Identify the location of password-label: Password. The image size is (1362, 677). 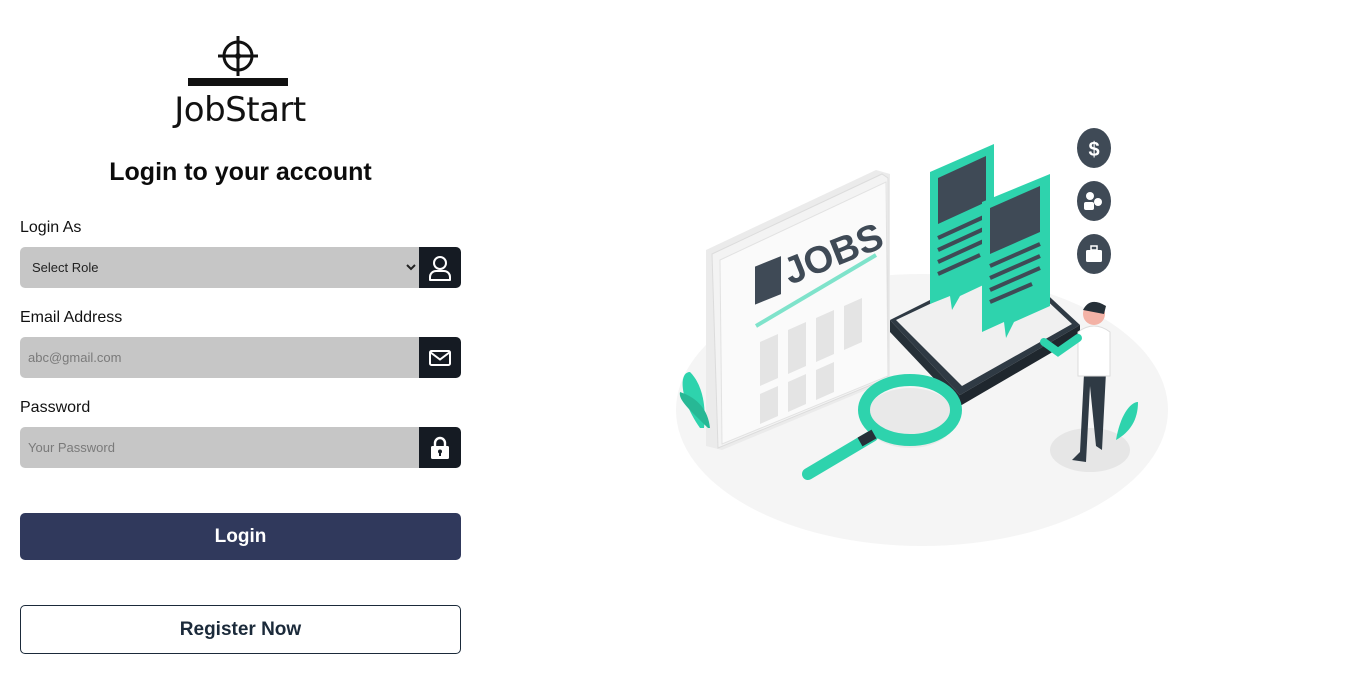
(55, 407).